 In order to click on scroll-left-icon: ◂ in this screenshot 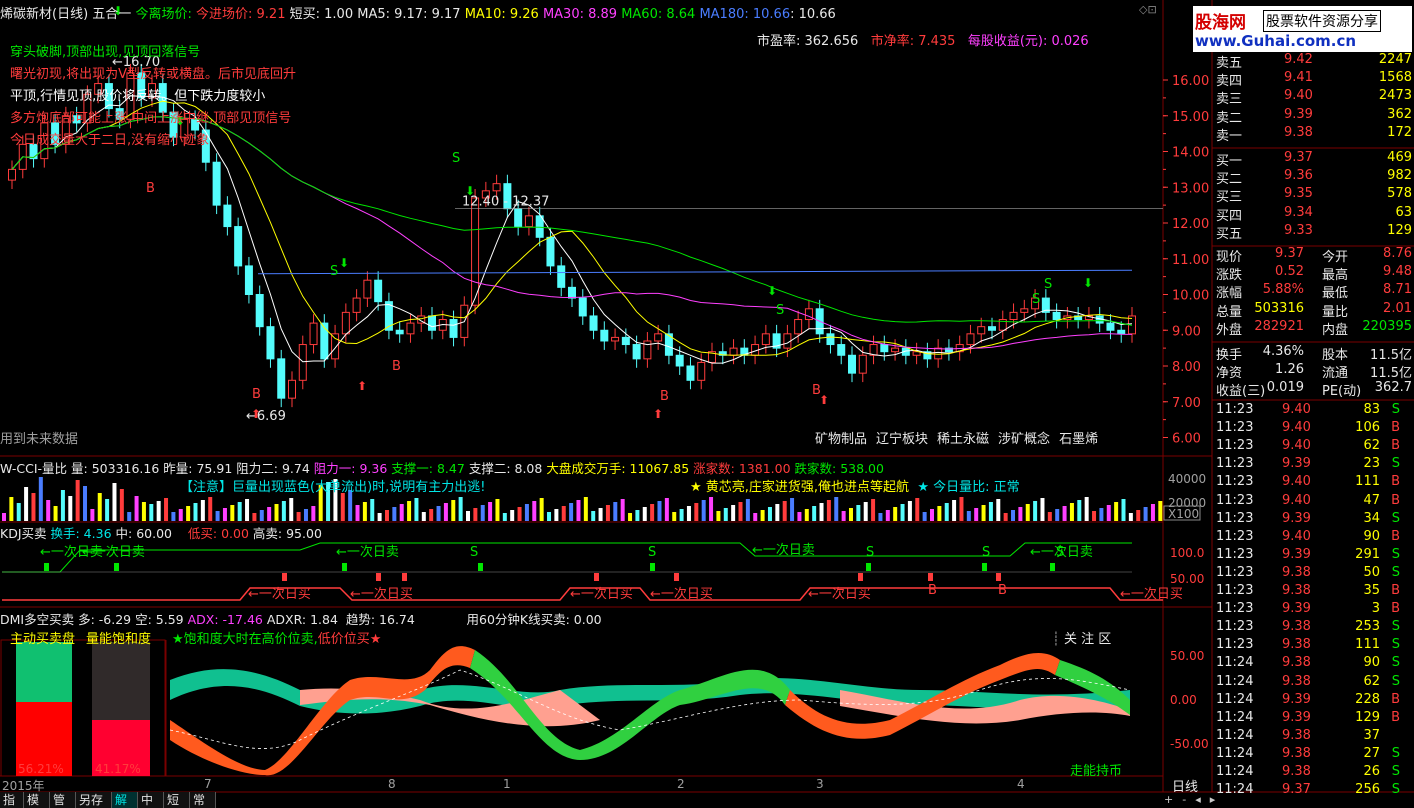, I will do `click(1202, 799)`.